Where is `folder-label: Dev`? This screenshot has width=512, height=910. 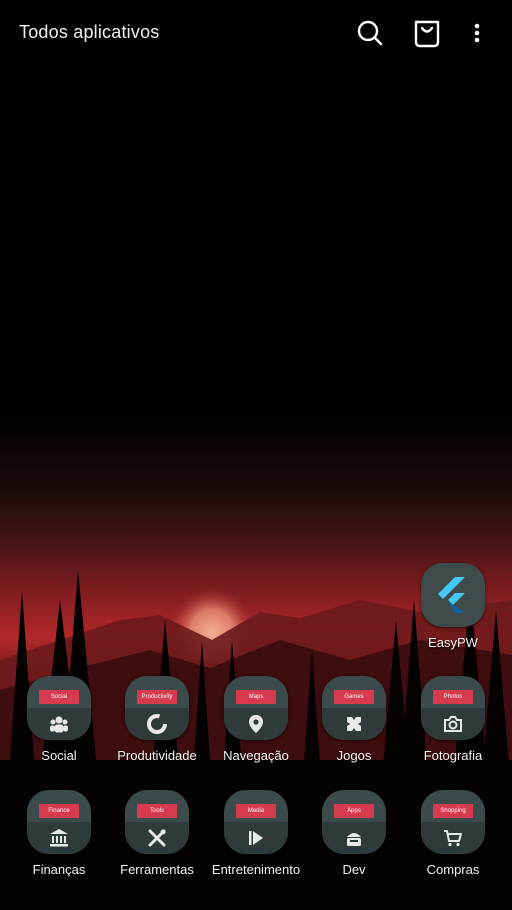 folder-label: Dev is located at coordinates (354, 869).